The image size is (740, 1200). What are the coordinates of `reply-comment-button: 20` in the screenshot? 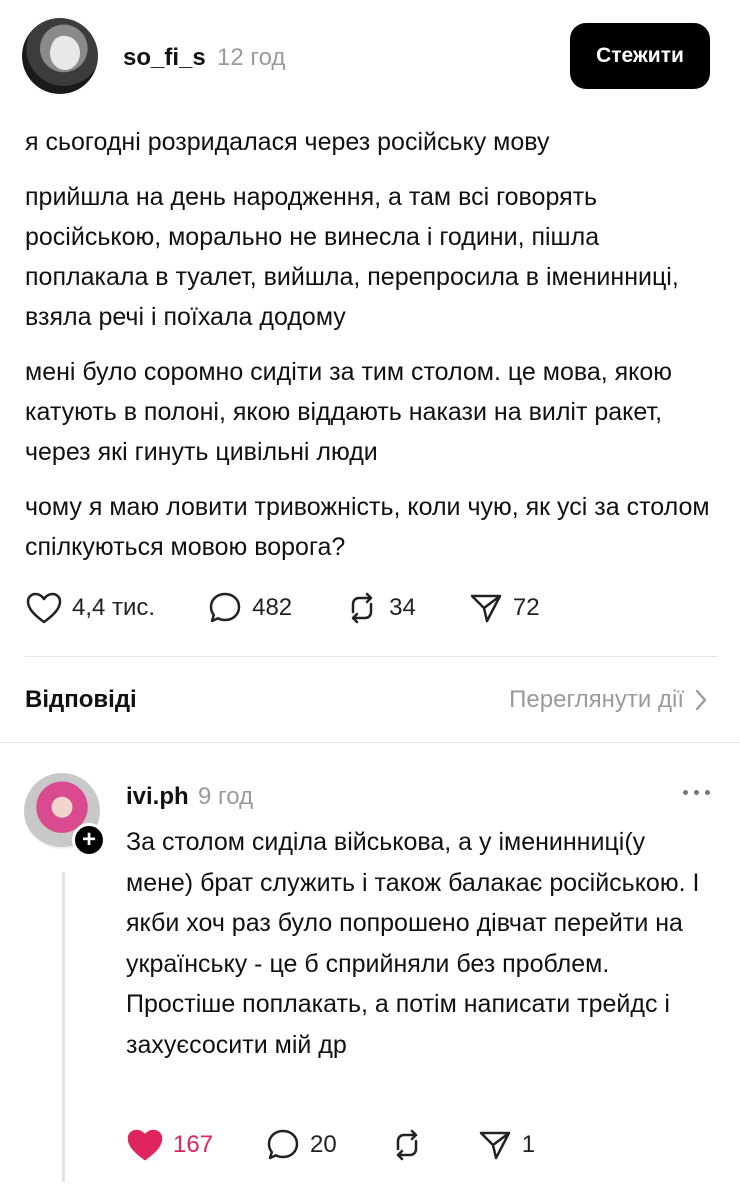 It's located at (301, 1145).